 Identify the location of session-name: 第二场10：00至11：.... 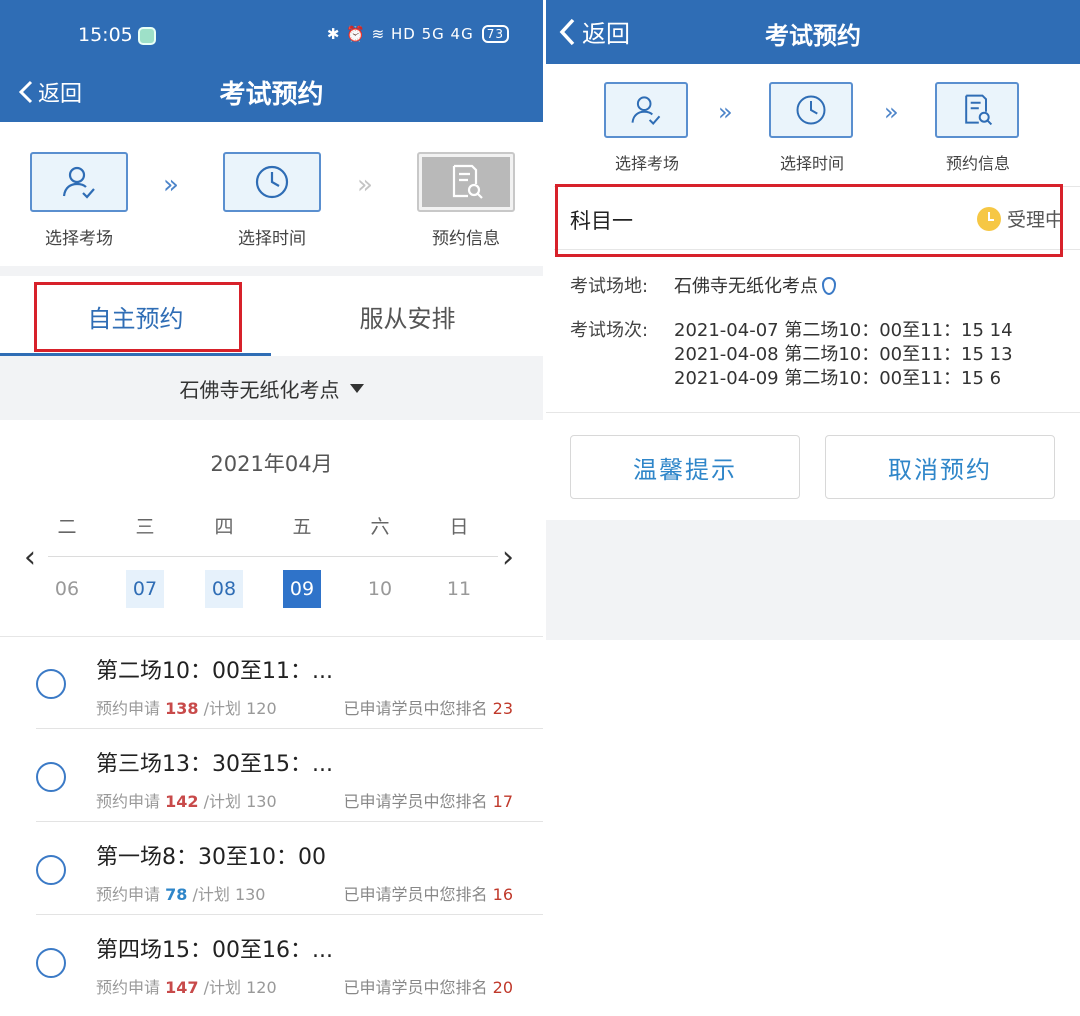
(214, 671).